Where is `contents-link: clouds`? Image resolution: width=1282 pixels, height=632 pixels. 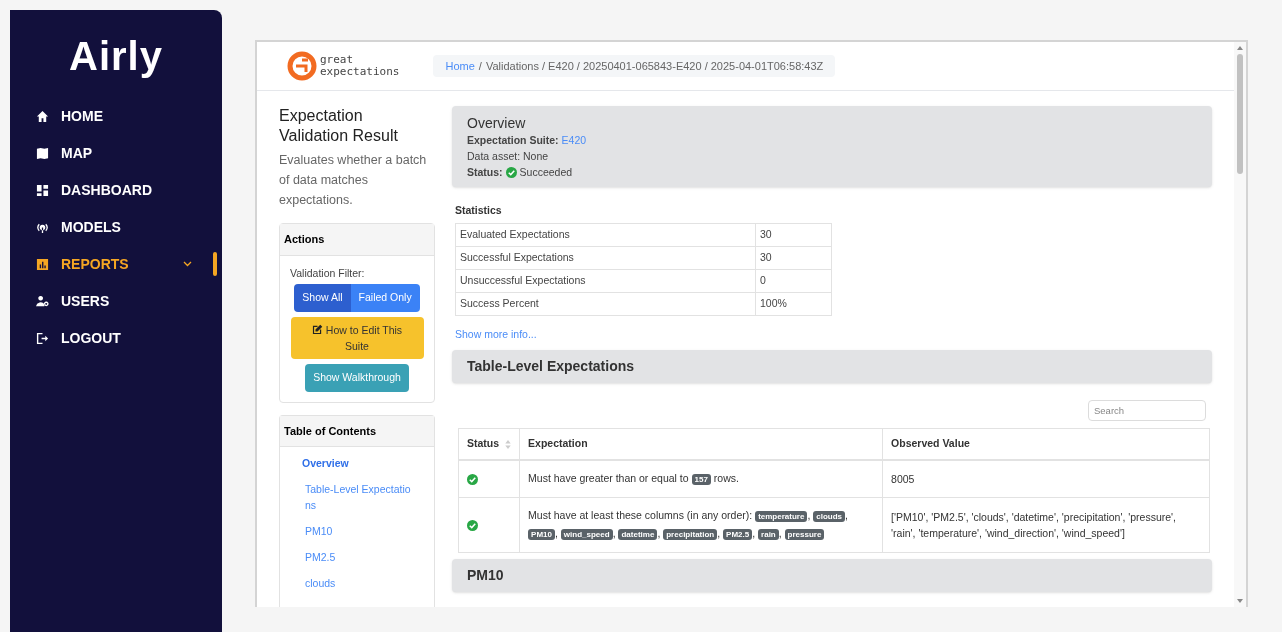
contents-link: clouds is located at coordinates (357, 583).